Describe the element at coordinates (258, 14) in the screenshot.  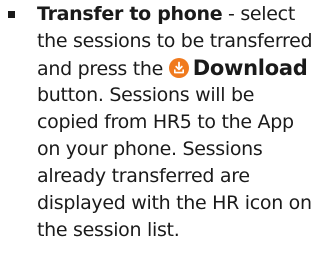
I see `bullet-title-suffix: - select` at that location.